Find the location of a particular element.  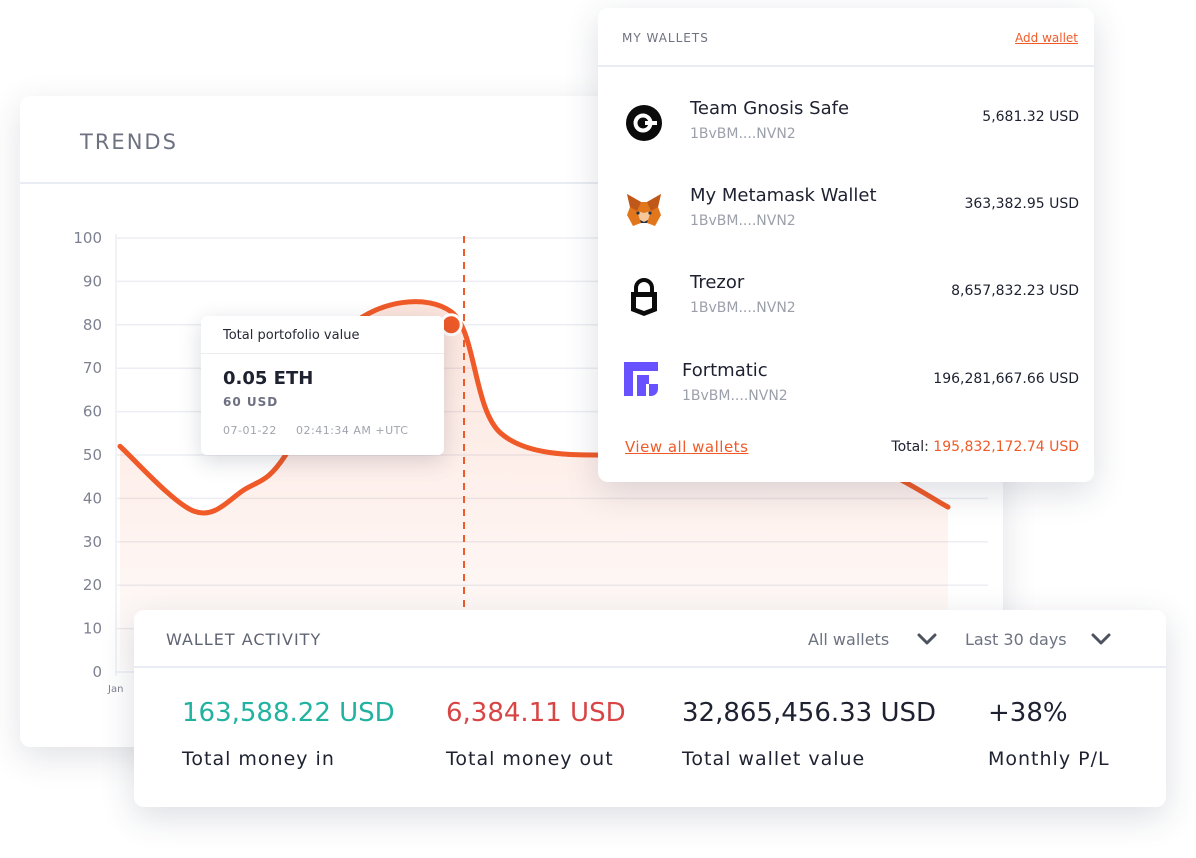

tooltip-usd-value: 60 USD is located at coordinates (251, 402).